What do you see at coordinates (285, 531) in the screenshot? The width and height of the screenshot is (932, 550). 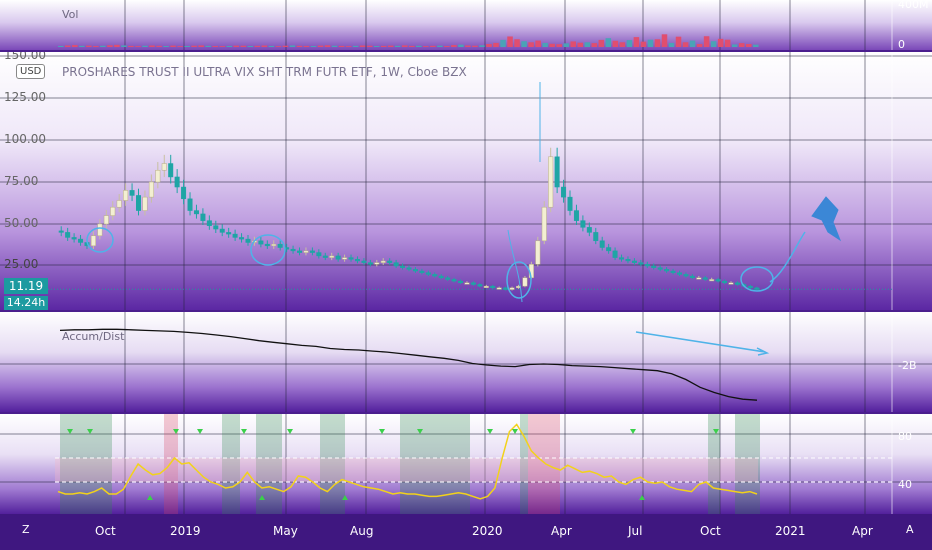 I see `time-label-may: May` at bounding box center [285, 531].